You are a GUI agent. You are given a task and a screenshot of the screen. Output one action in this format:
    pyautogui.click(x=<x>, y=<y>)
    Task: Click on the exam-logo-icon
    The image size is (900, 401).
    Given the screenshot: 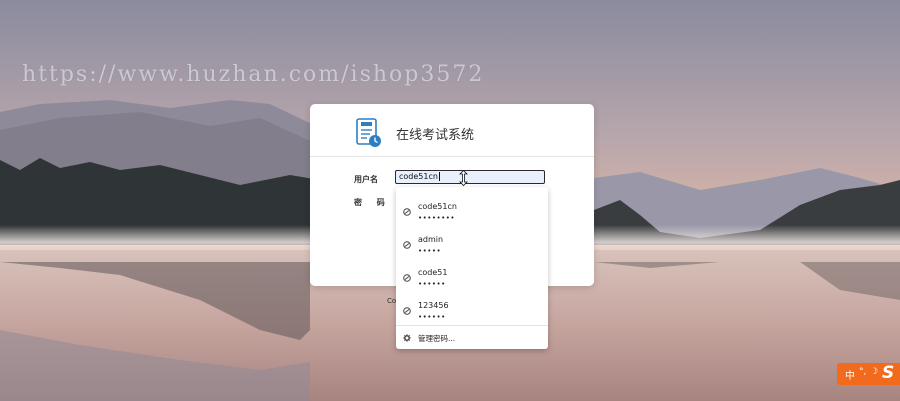 What is the action you would take?
    pyautogui.click(x=368, y=132)
    